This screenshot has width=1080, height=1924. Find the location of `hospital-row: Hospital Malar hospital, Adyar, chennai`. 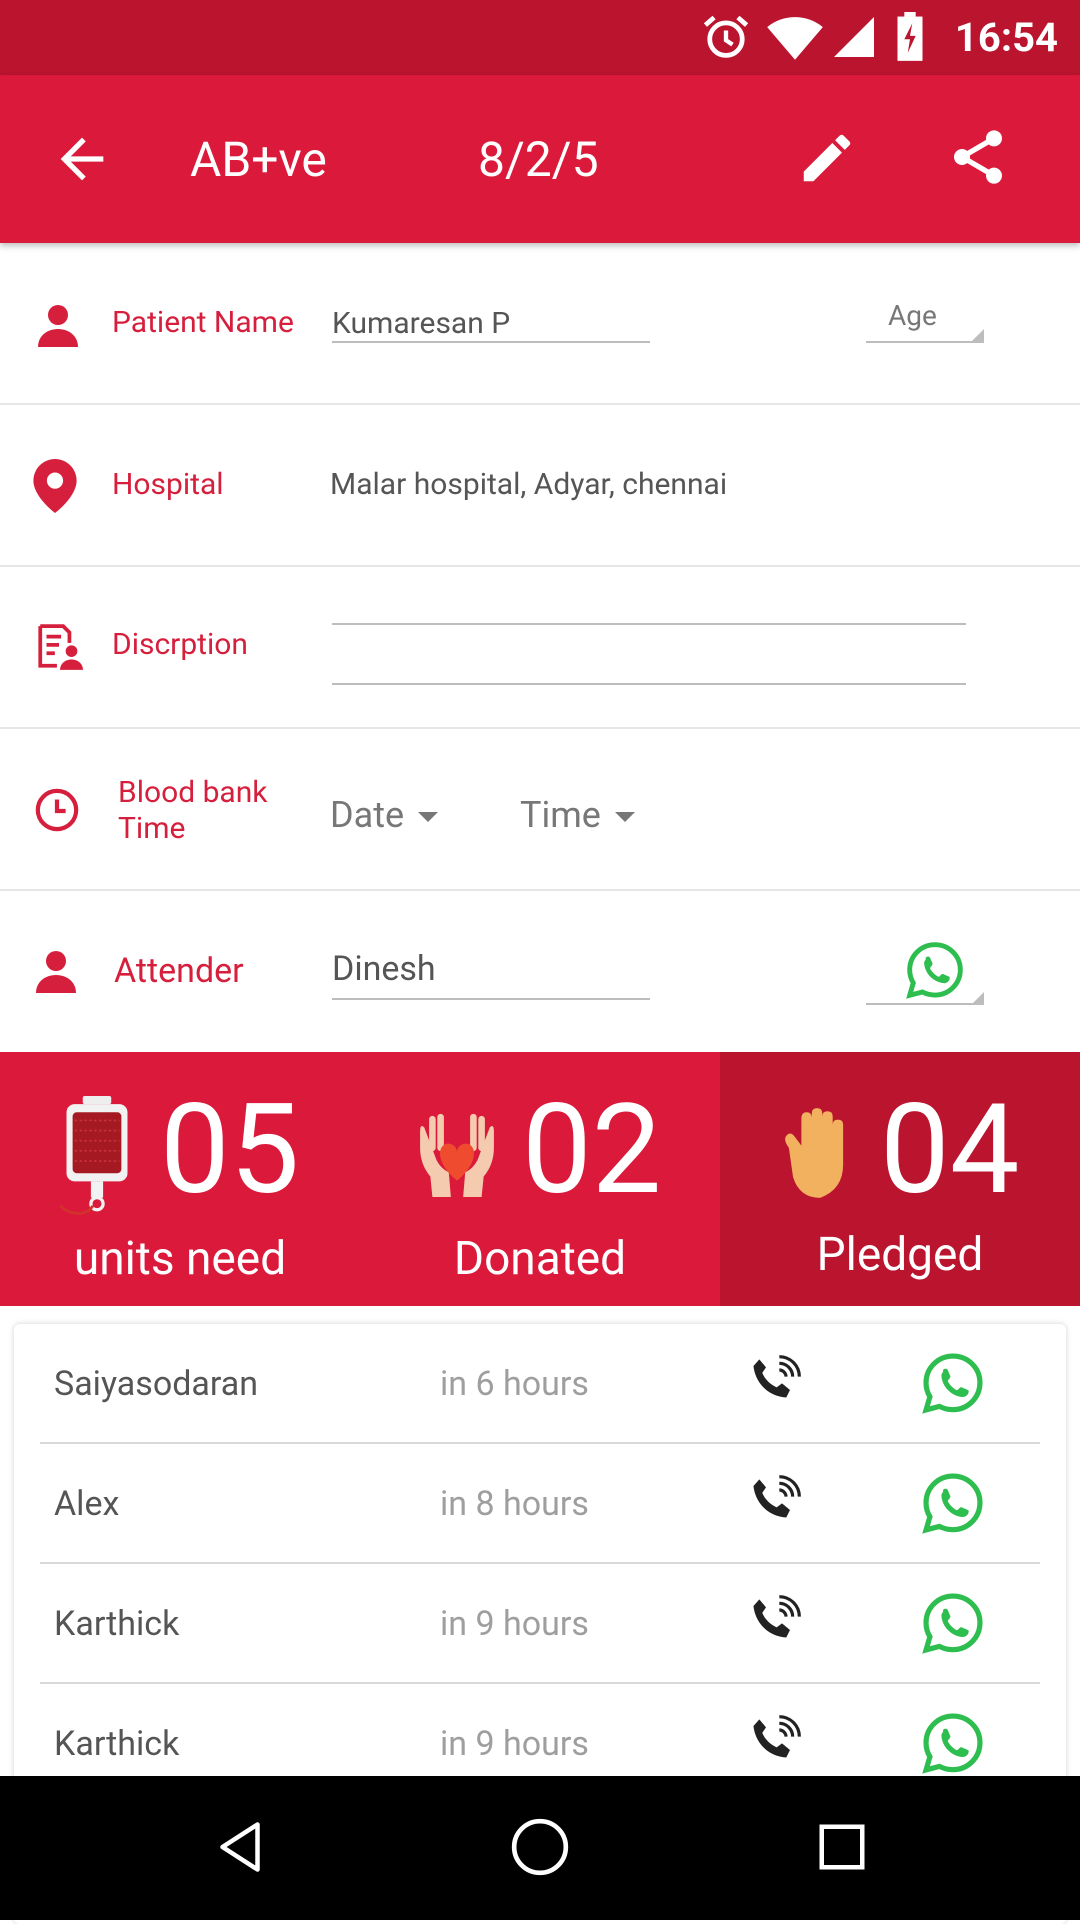

hospital-row: Hospital Malar hospital, Adyar, chennai is located at coordinates (540, 486).